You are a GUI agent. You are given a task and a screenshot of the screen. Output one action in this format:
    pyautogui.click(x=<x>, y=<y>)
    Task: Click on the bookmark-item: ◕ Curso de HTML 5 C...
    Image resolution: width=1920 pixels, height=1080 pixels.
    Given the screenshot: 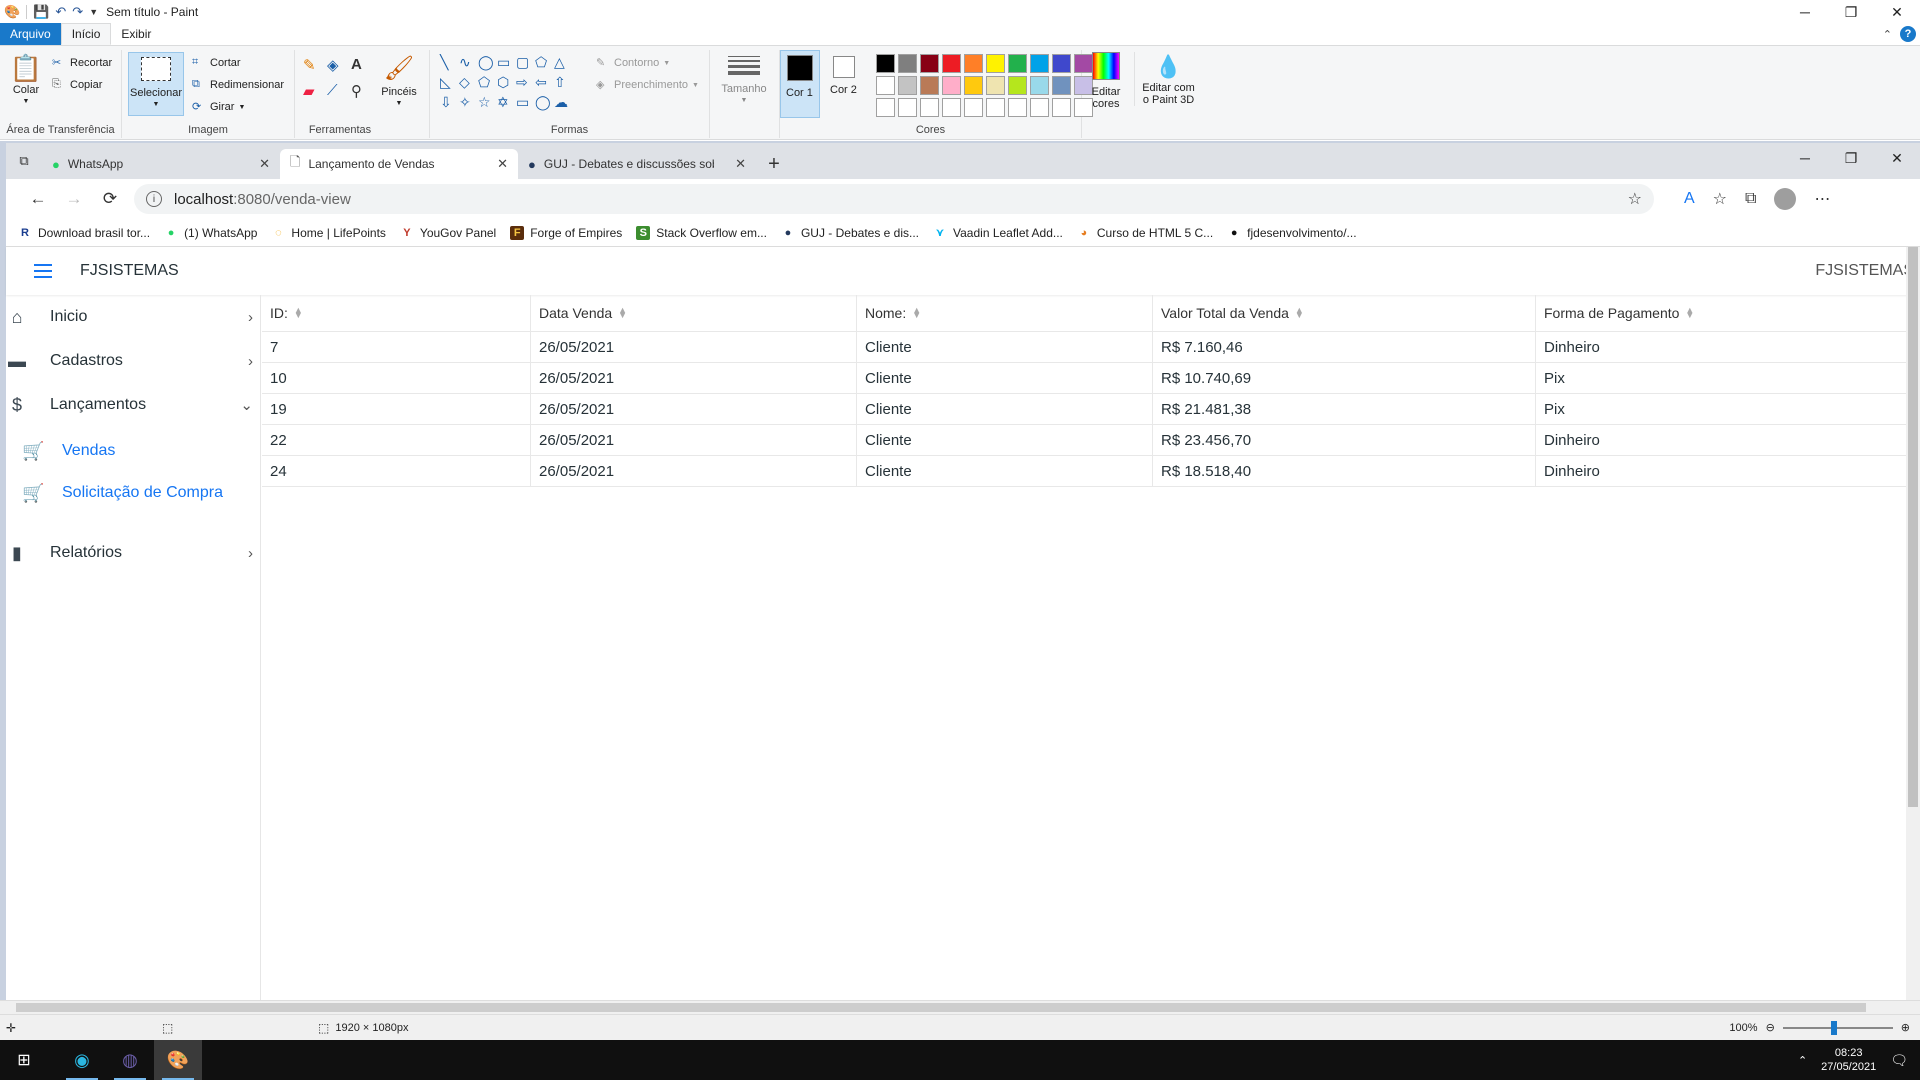 What is the action you would take?
    pyautogui.click(x=1145, y=233)
    